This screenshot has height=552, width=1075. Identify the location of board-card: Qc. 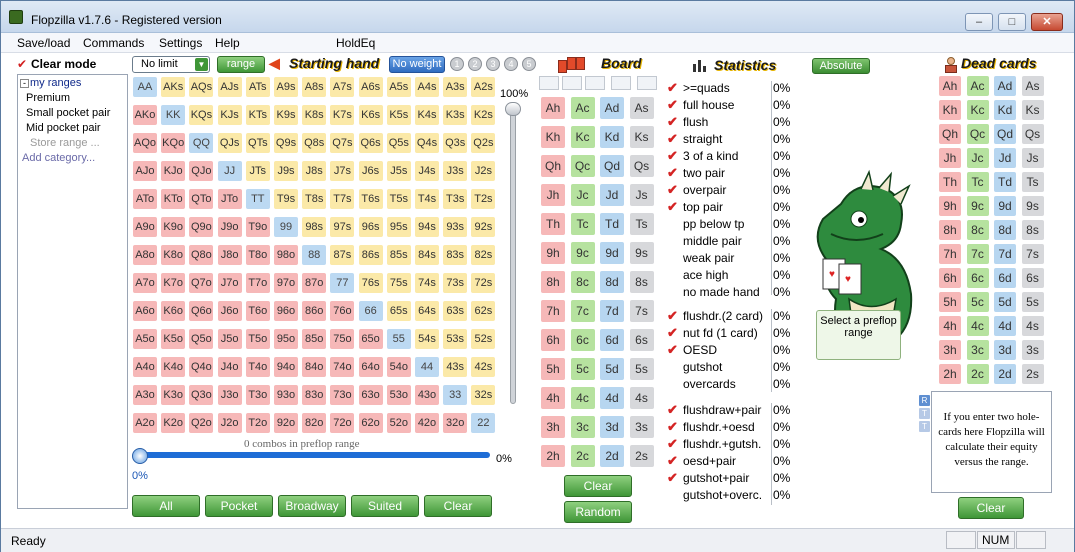
(582, 166).